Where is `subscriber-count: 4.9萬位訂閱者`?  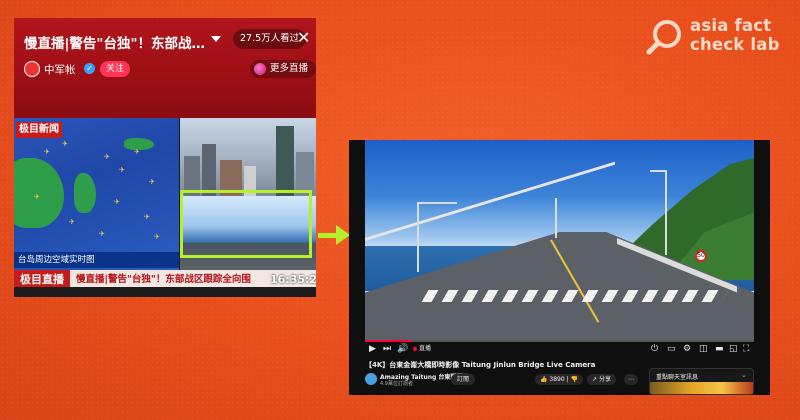 subscriber-count: 4.9萬位訂閱者 is located at coordinates (396, 384).